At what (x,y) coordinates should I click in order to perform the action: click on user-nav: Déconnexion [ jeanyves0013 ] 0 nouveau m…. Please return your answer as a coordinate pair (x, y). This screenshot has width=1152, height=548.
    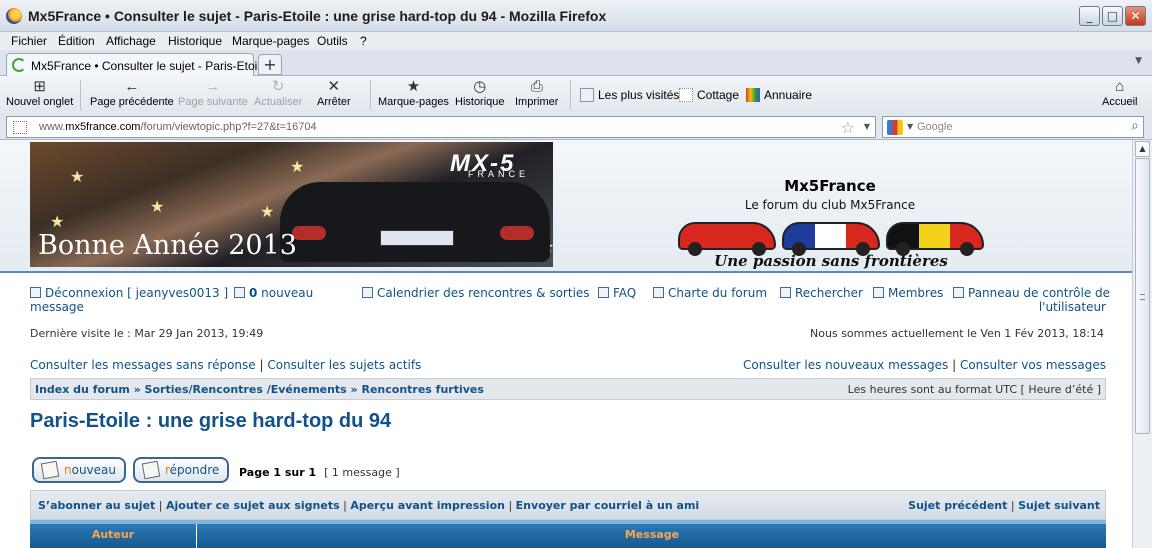
    Looking at the image, I should click on (570, 302).